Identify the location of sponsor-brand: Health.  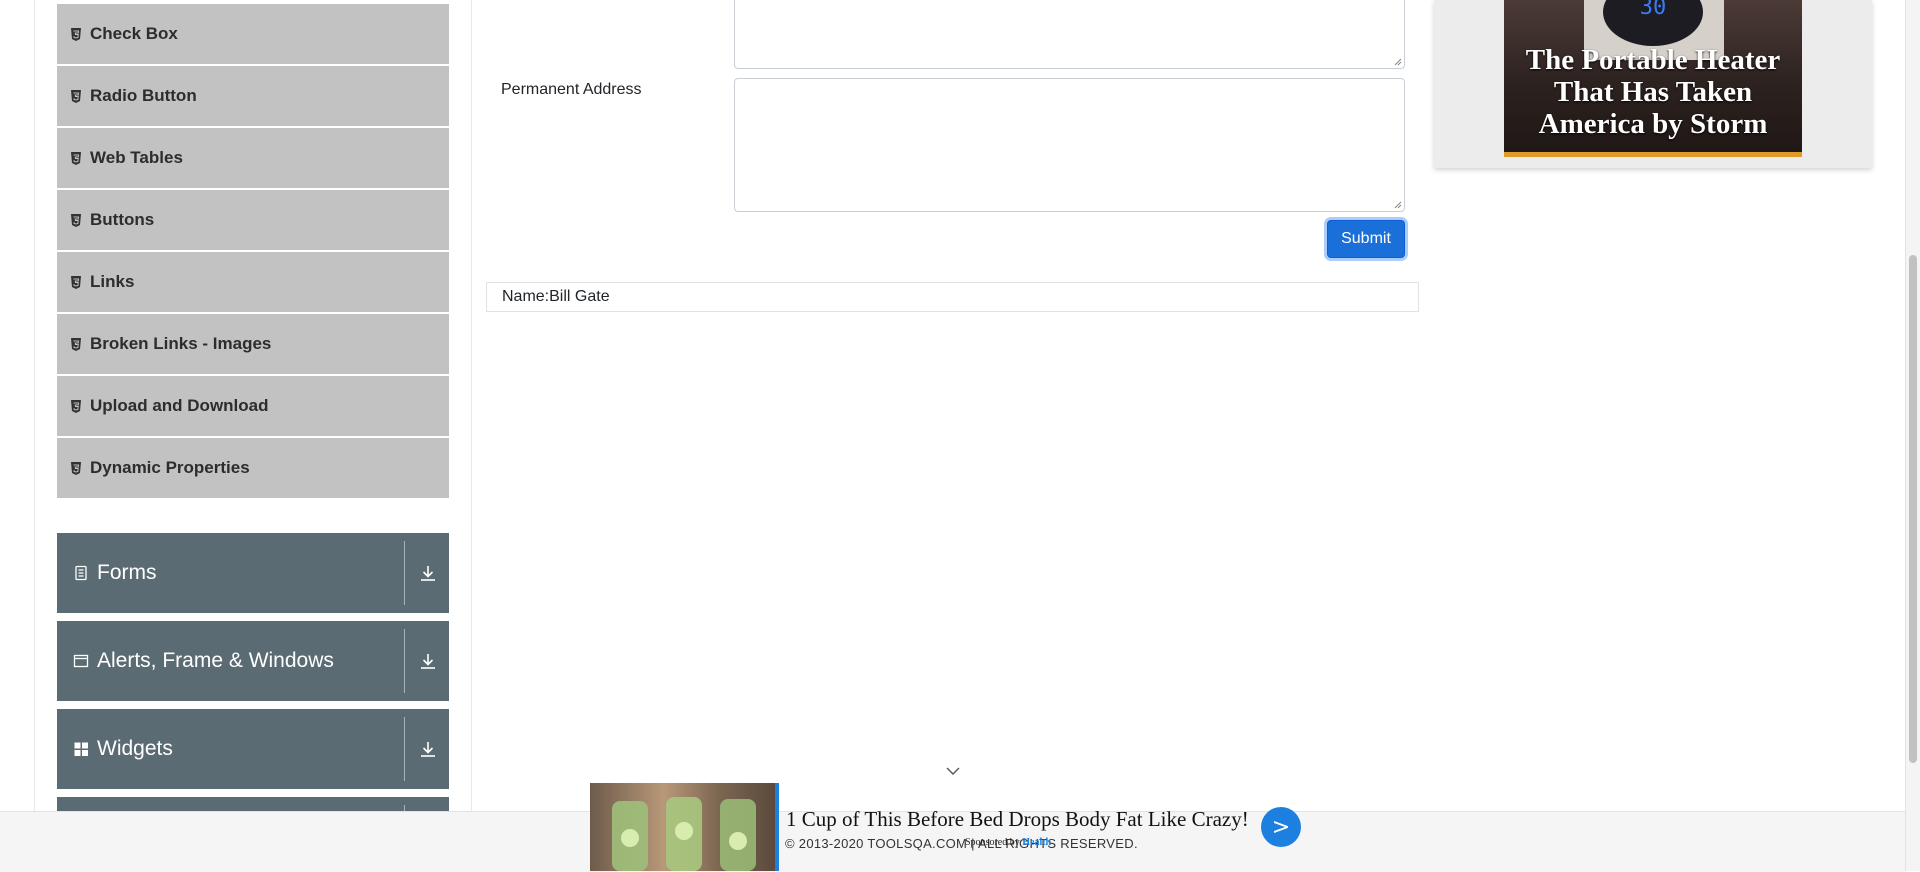
(1037, 842).